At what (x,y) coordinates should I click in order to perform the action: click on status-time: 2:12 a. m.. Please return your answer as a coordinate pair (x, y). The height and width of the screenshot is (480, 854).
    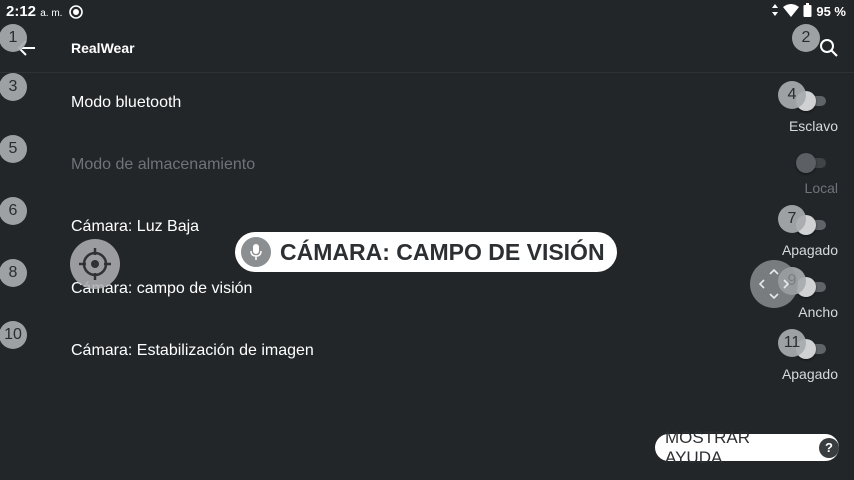
    Looking at the image, I should click on (34, 11).